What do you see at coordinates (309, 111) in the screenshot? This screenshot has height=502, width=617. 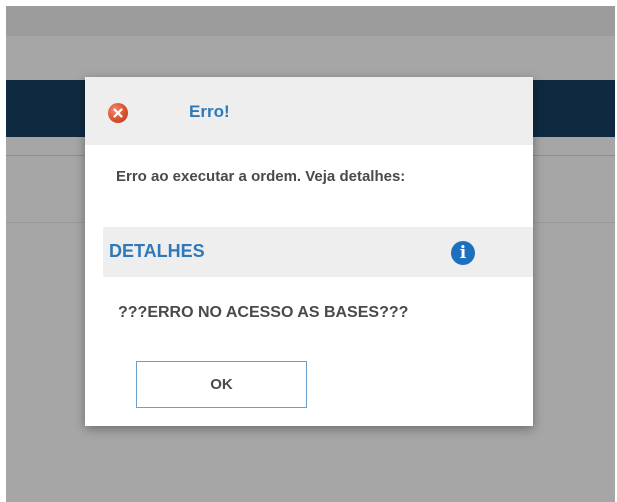 I see `dialog-header: Erro!` at bounding box center [309, 111].